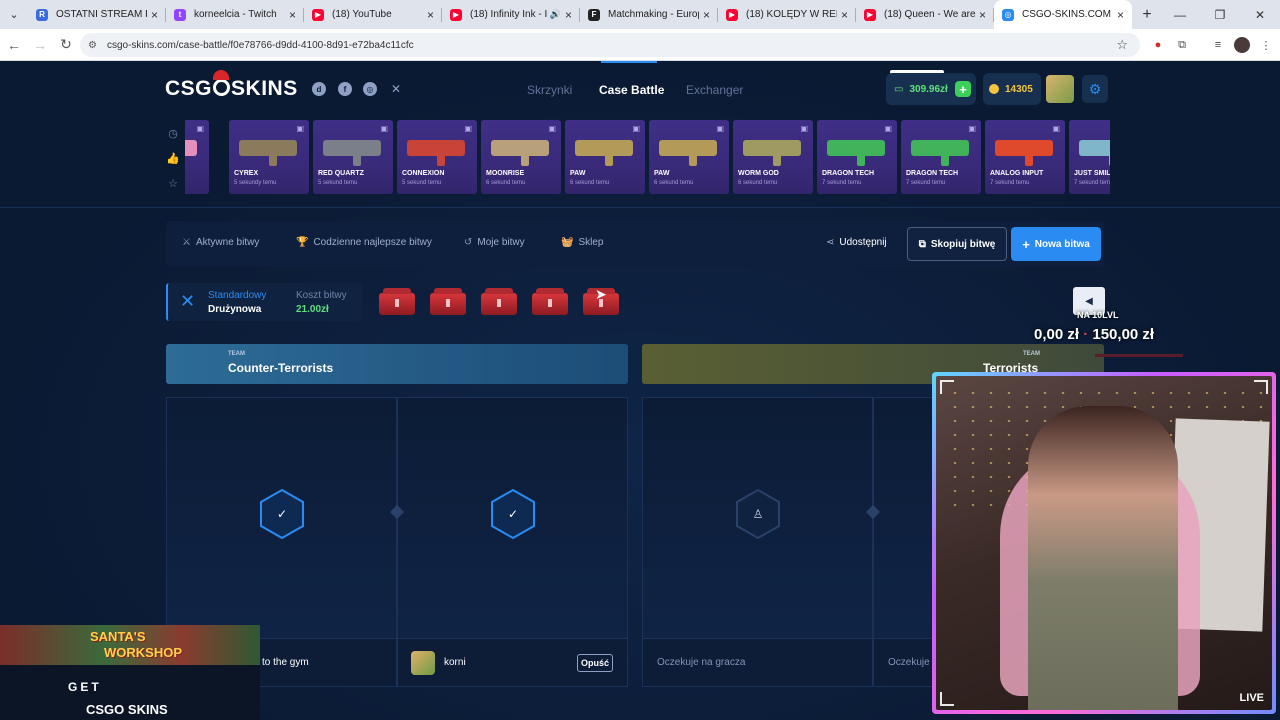 The height and width of the screenshot is (720, 1280). Describe the element at coordinates (319, 89) in the screenshot. I see `discord-icon: d` at that location.